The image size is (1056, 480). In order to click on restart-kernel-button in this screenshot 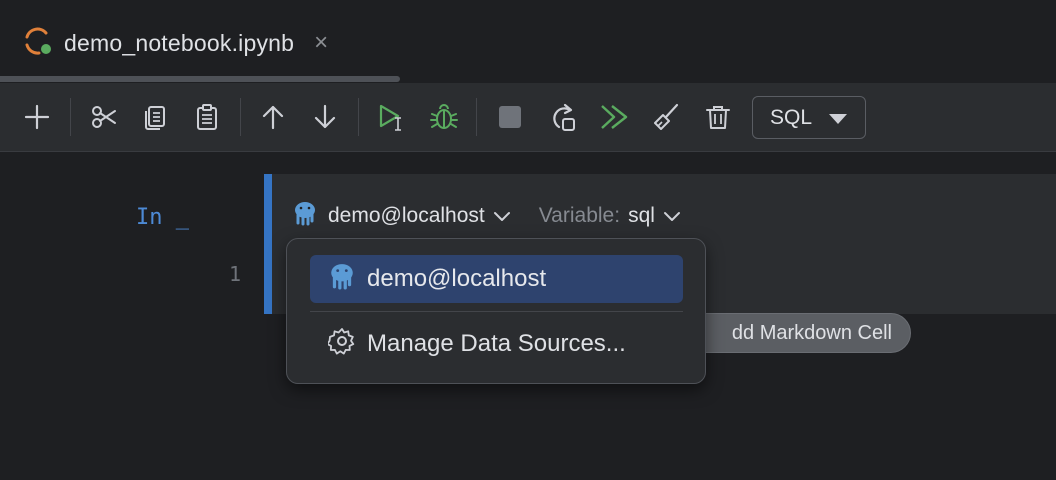, I will do `click(563, 117)`.